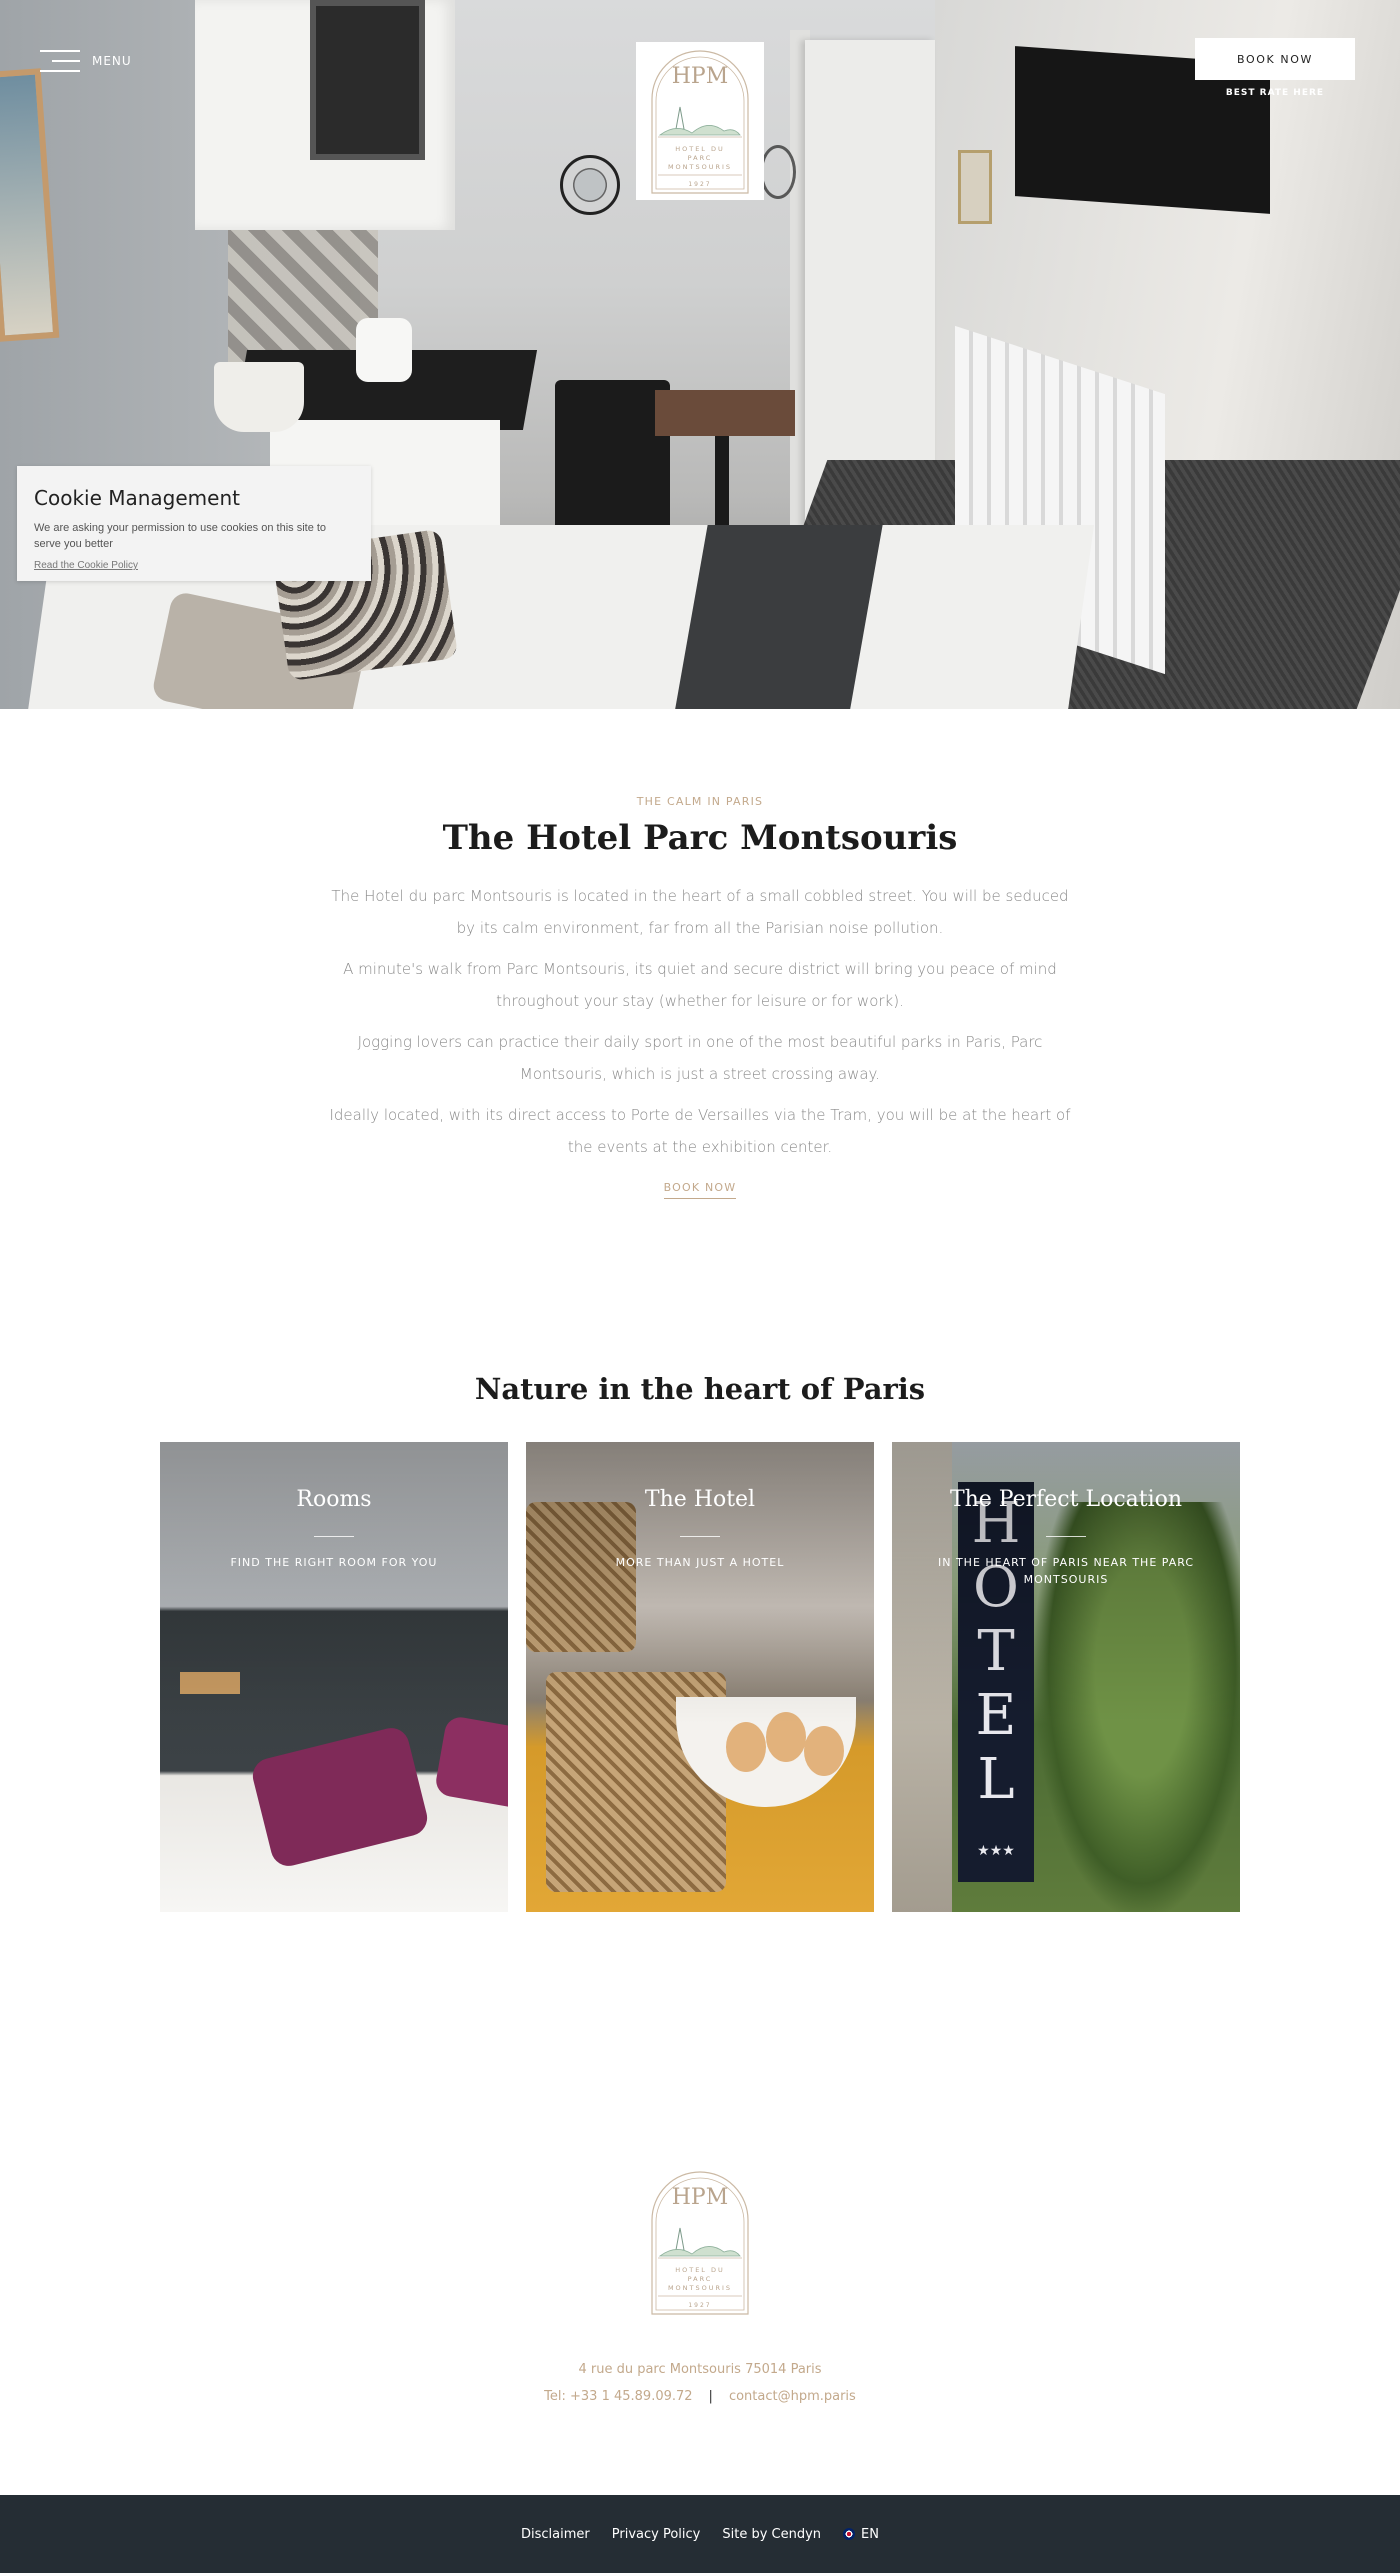  What do you see at coordinates (618, 2396) in the screenshot?
I see `footer-phone-link: Tel: +33 1 45.89.09.72` at bounding box center [618, 2396].